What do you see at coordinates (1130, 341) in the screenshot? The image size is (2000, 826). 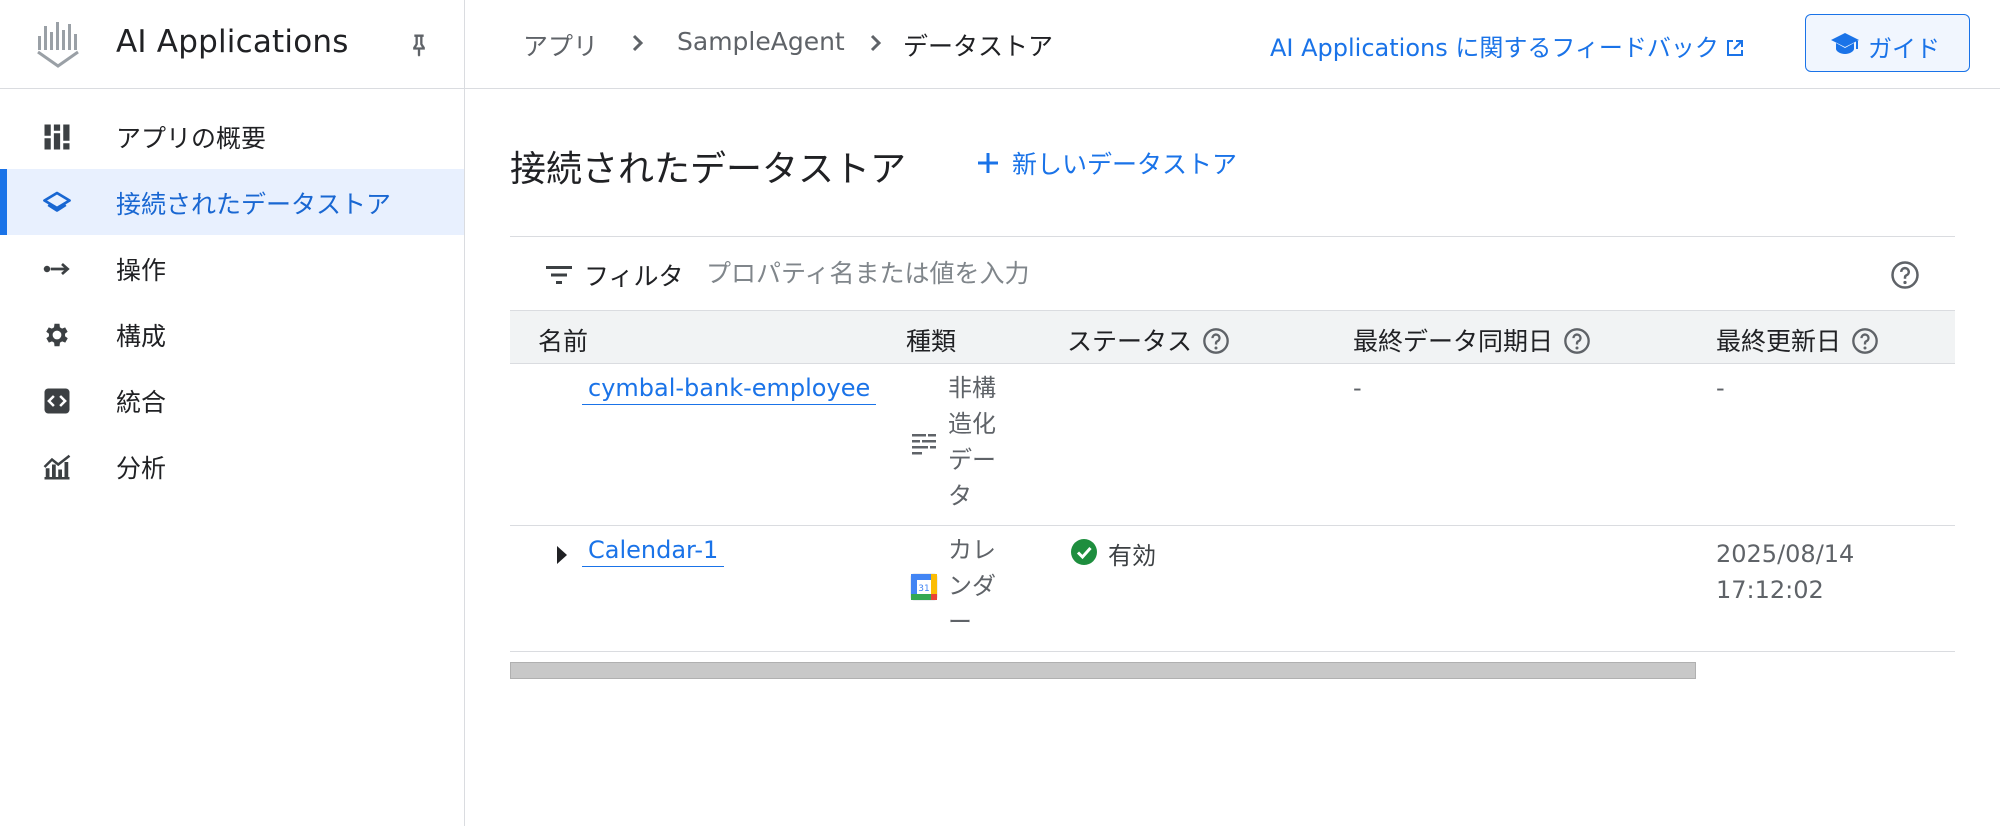 I see `column-header-label: ステータス` at bounding box center [1130, 341].